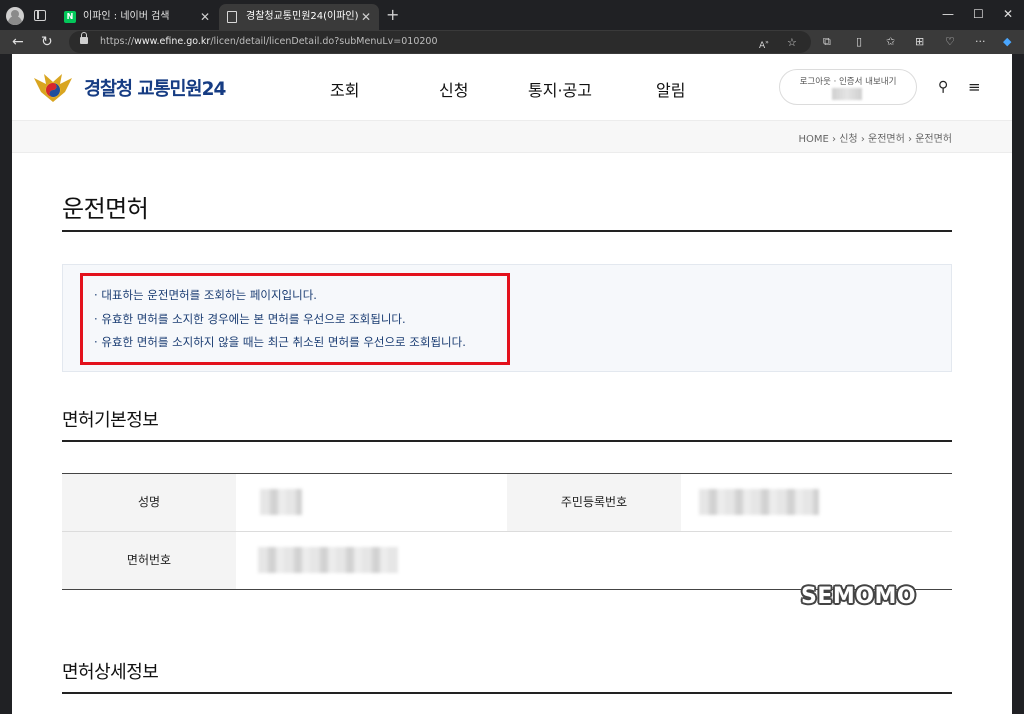 This screenshot has width=1024, height=714. Describe the element at coordinates (105, 209) in the screenshot. I see `page-title: 운전면허` at that location.